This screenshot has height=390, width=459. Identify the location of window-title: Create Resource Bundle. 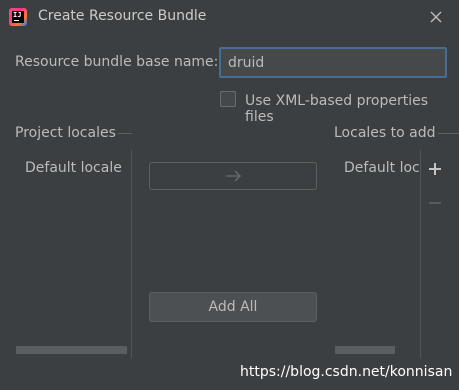
(122, 16).